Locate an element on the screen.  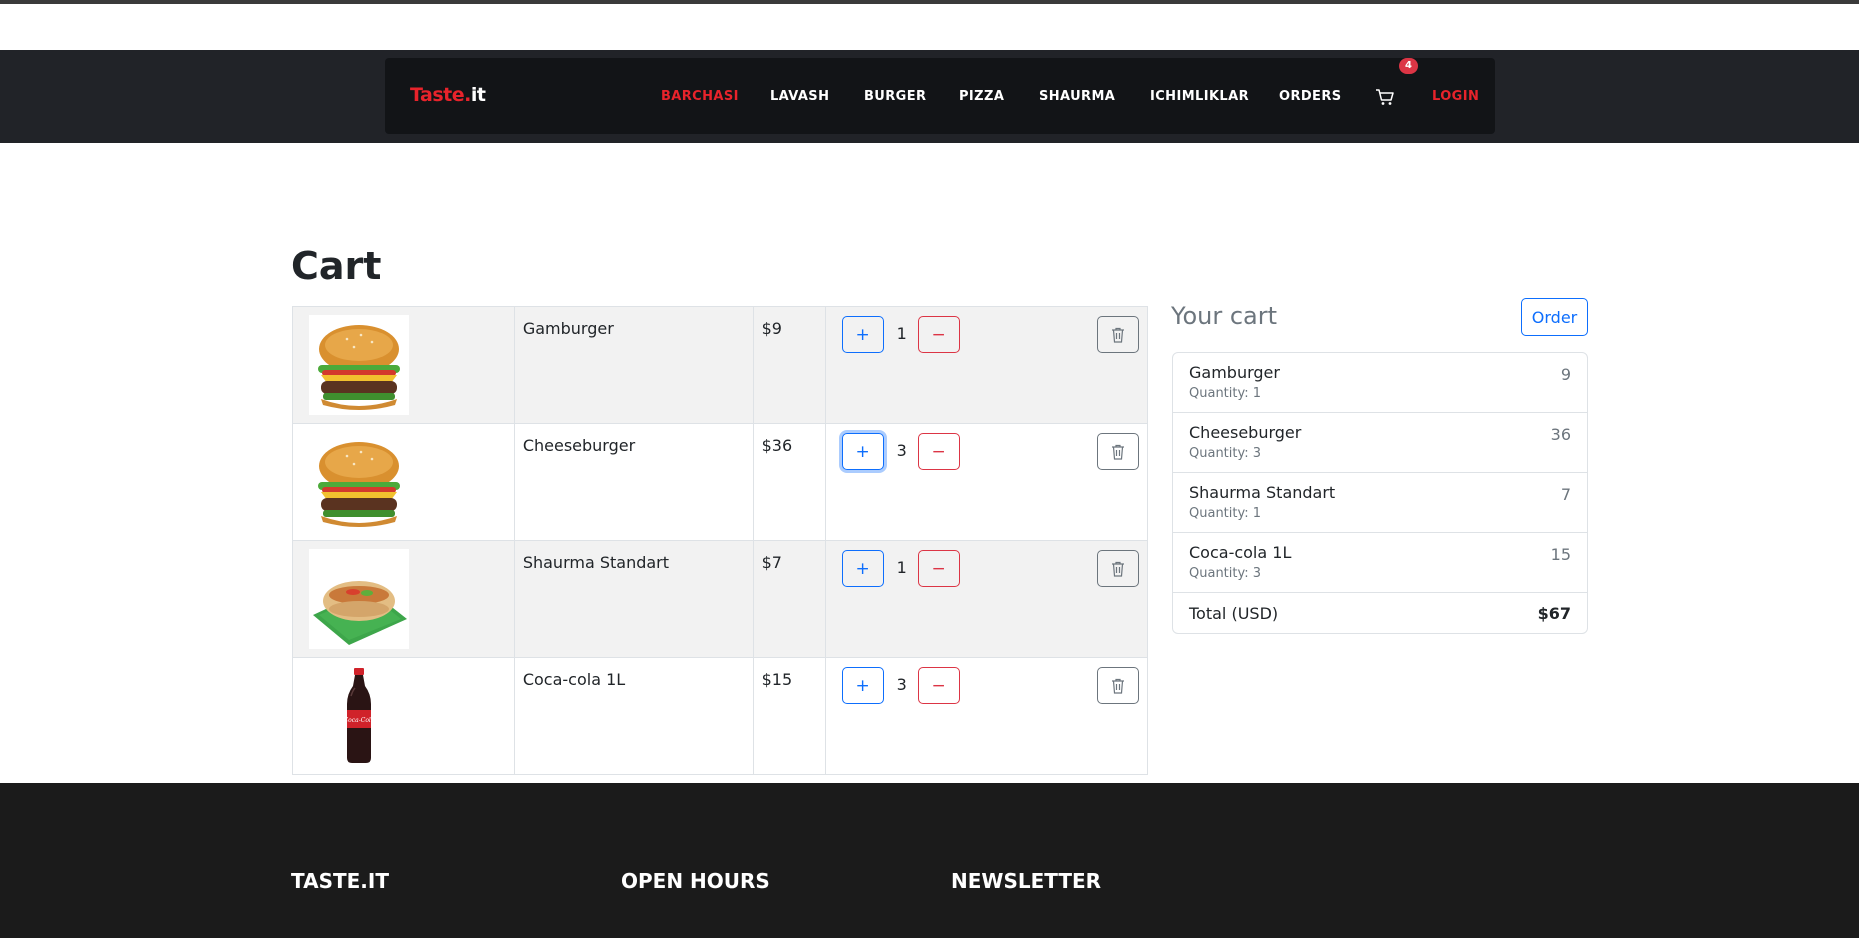
summary-item-name: Shaurma Standart is located at coordinates (1262, 492).